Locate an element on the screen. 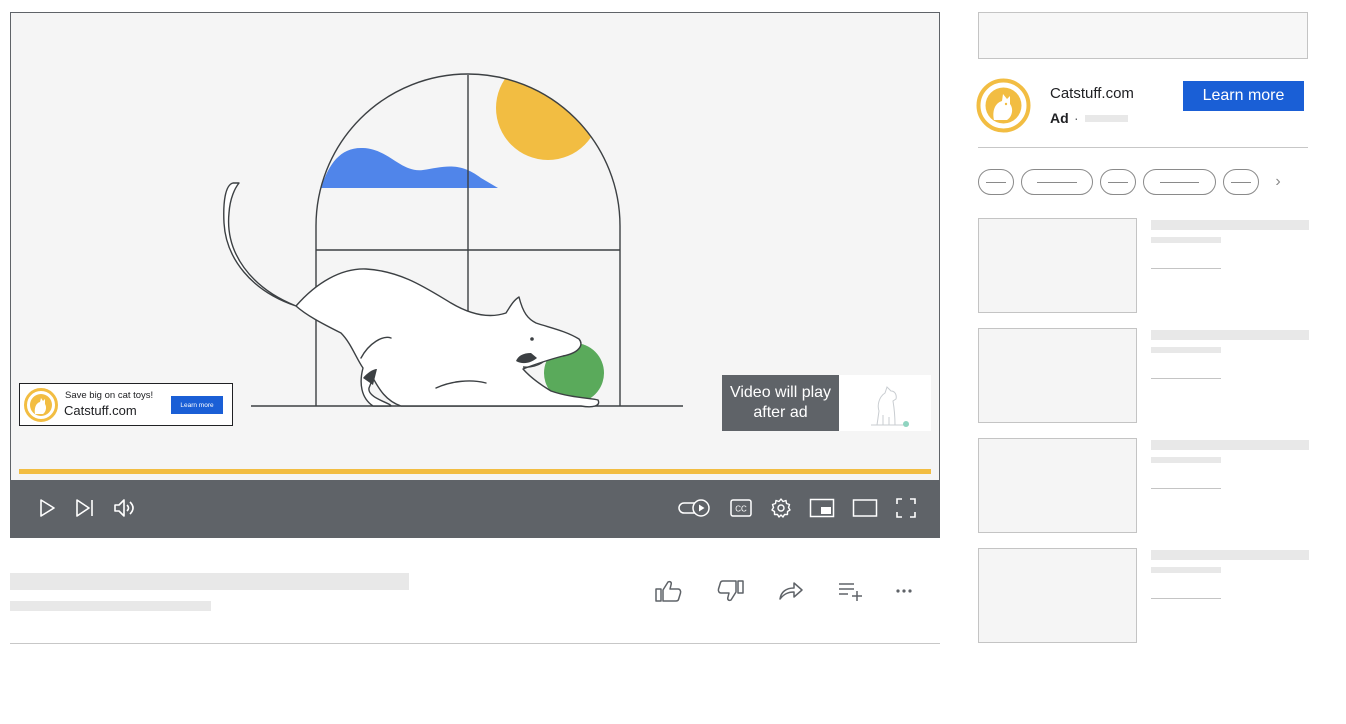  closed-captions-icon: CC is located at coordinates (741, 508).